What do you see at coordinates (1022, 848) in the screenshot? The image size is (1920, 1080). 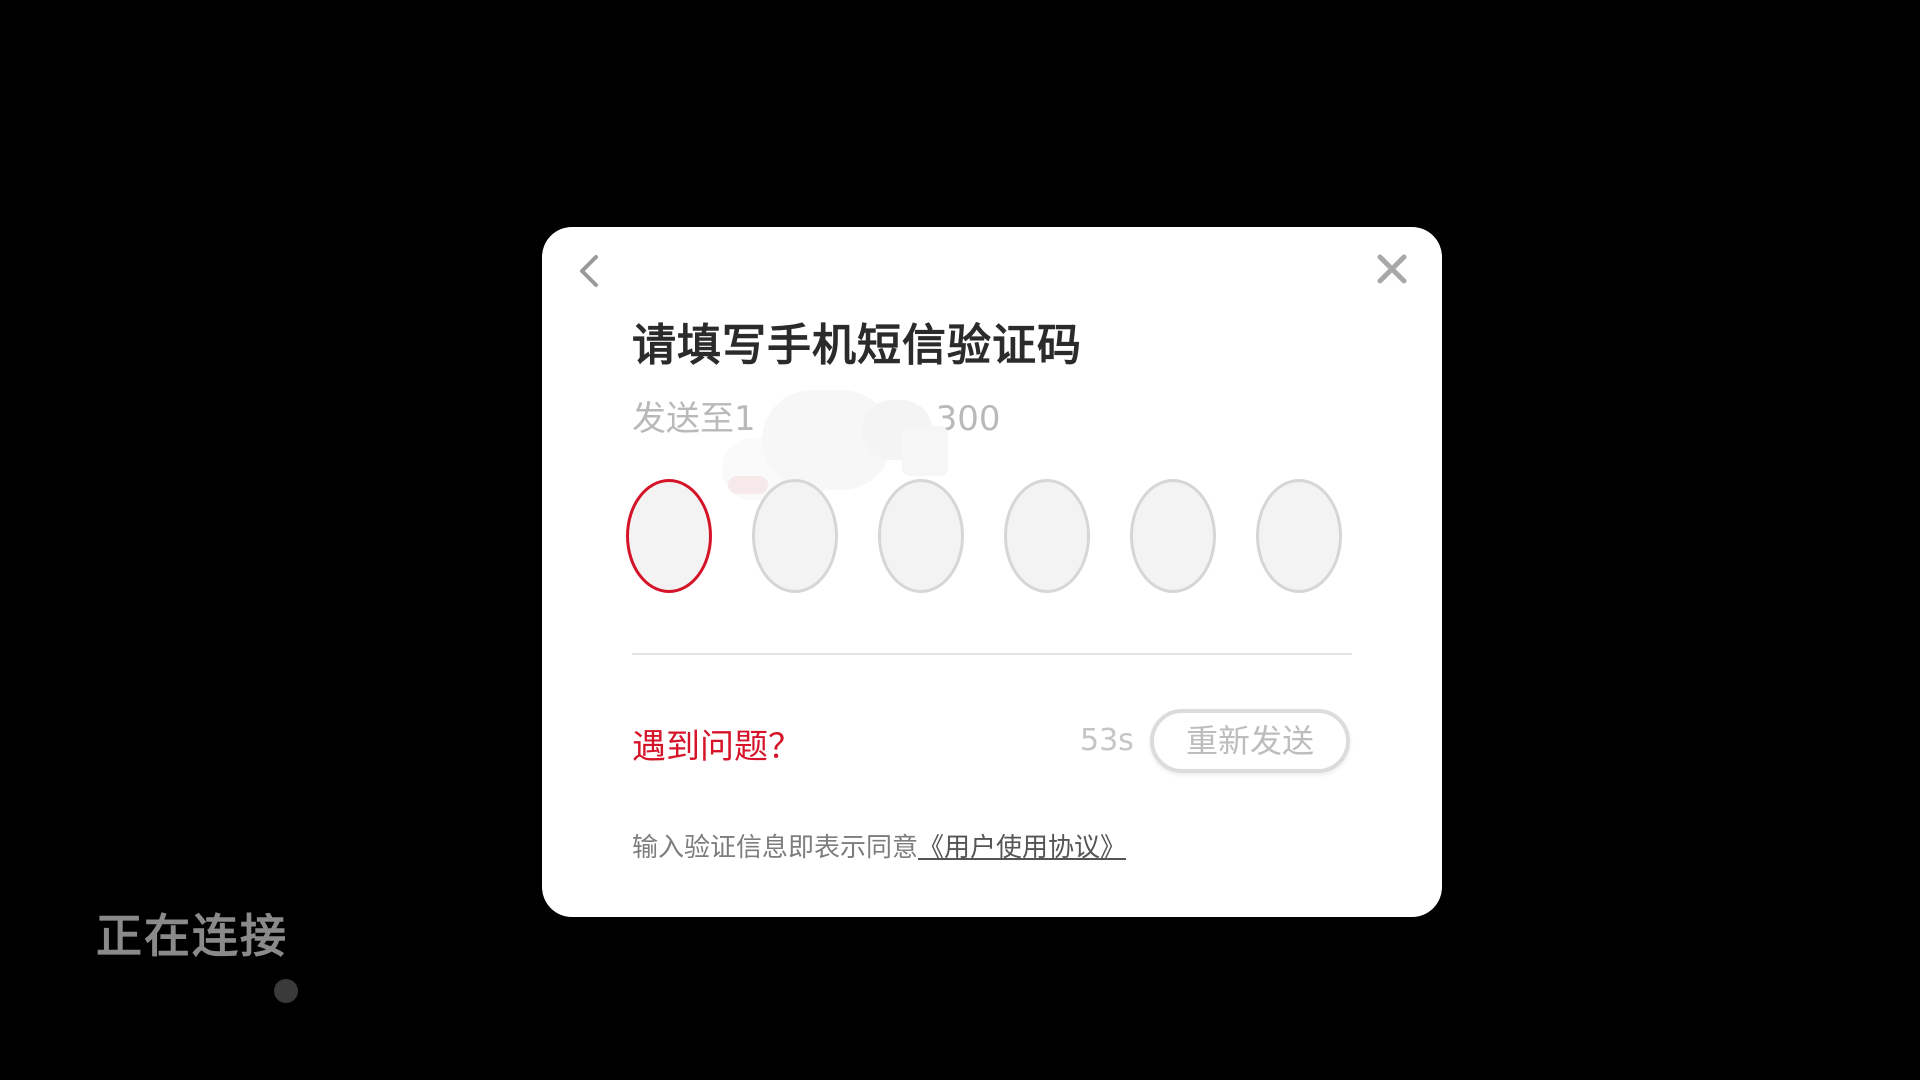 I see `user-agreement-link: 《用户使用协议》` at bounding box center [1022, 848].